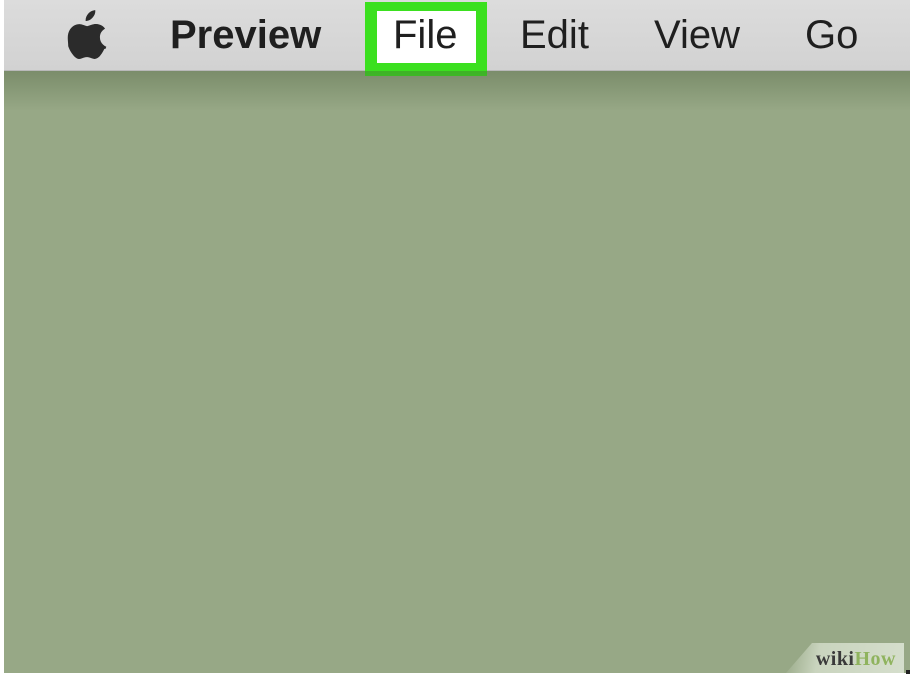 Image resolution: width=913 pixels, height=676 pixels. I want to click on menu-view: View, so click(697, 35).